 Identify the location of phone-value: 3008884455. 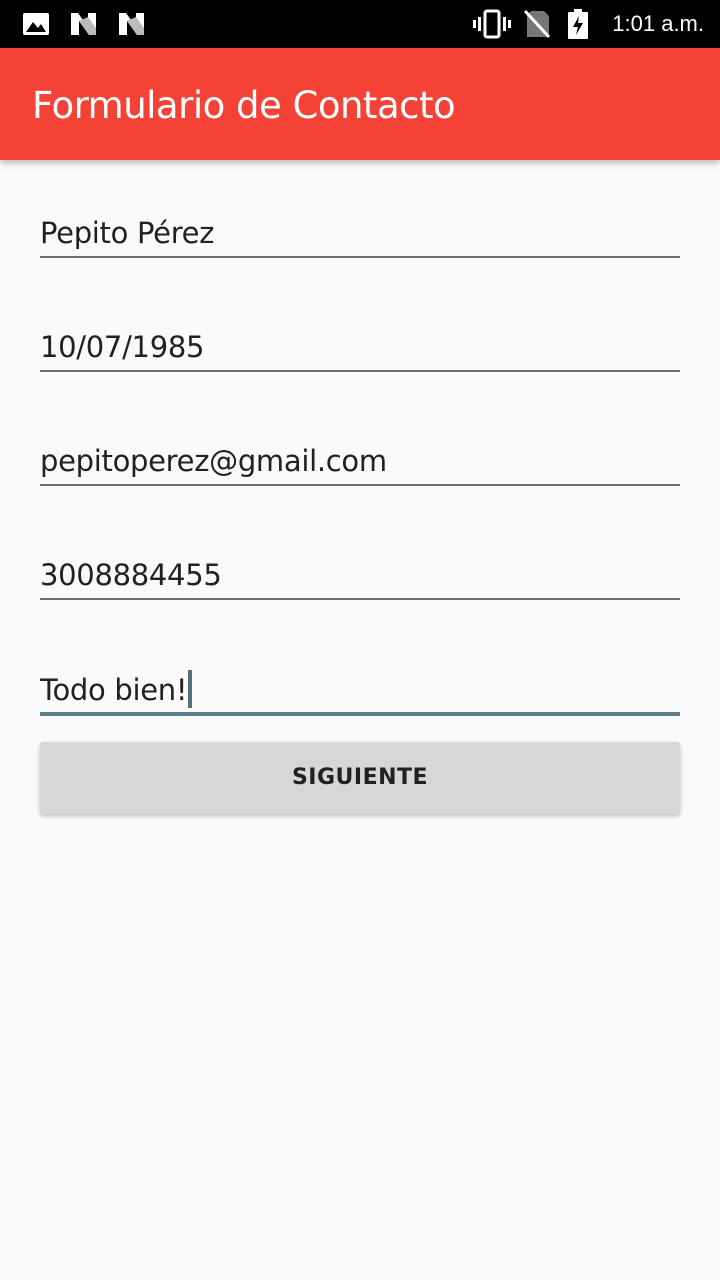
(131, 575).